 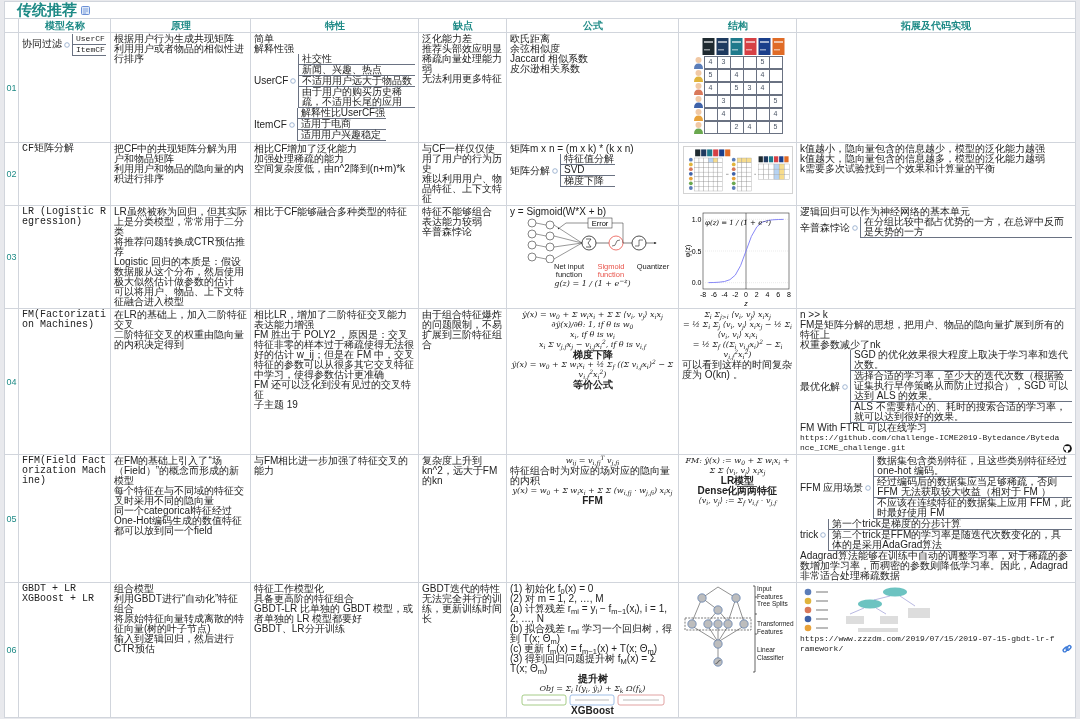 What do you see at coordinates (178, 521) in the screenshot?
I see `cell-text: 同一个categorical特征经过One-Hot编码生成的数值特征都可以放到同一个field` at bounding box center [178, 521].